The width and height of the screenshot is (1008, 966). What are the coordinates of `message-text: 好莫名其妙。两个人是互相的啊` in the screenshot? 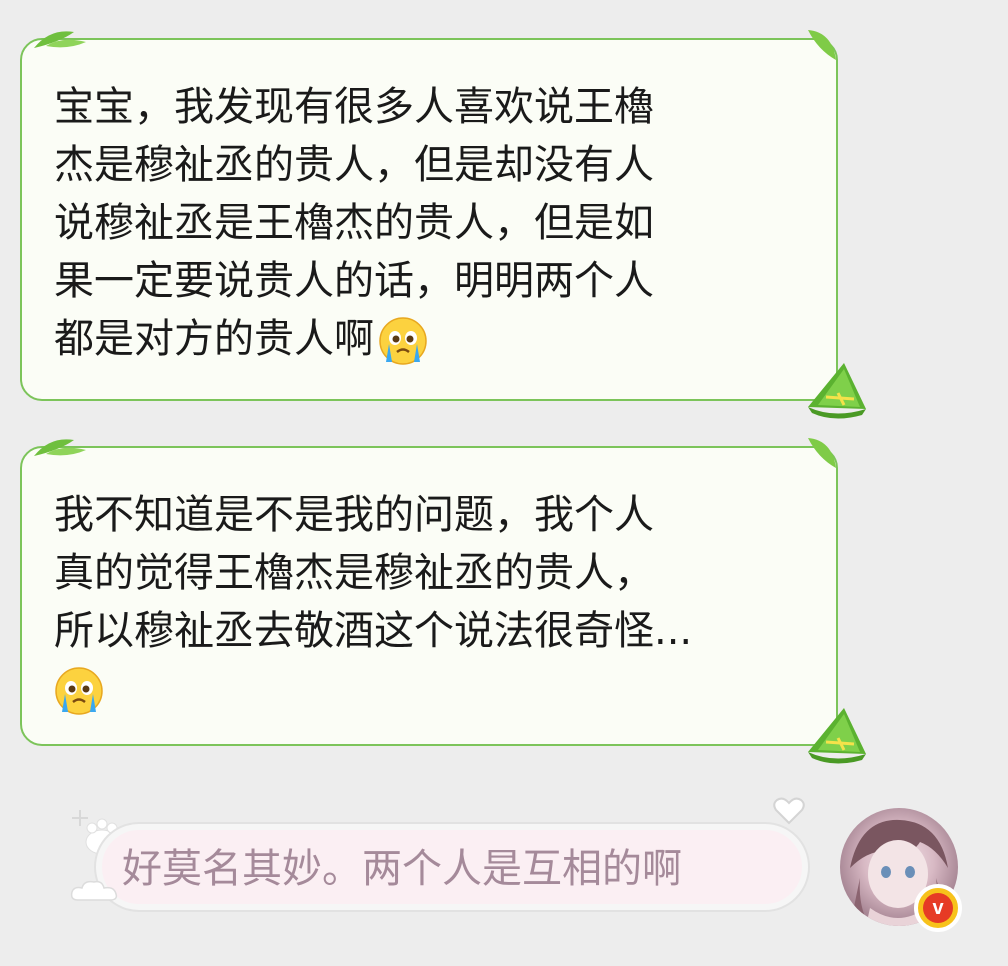 It's located at (402, 869).